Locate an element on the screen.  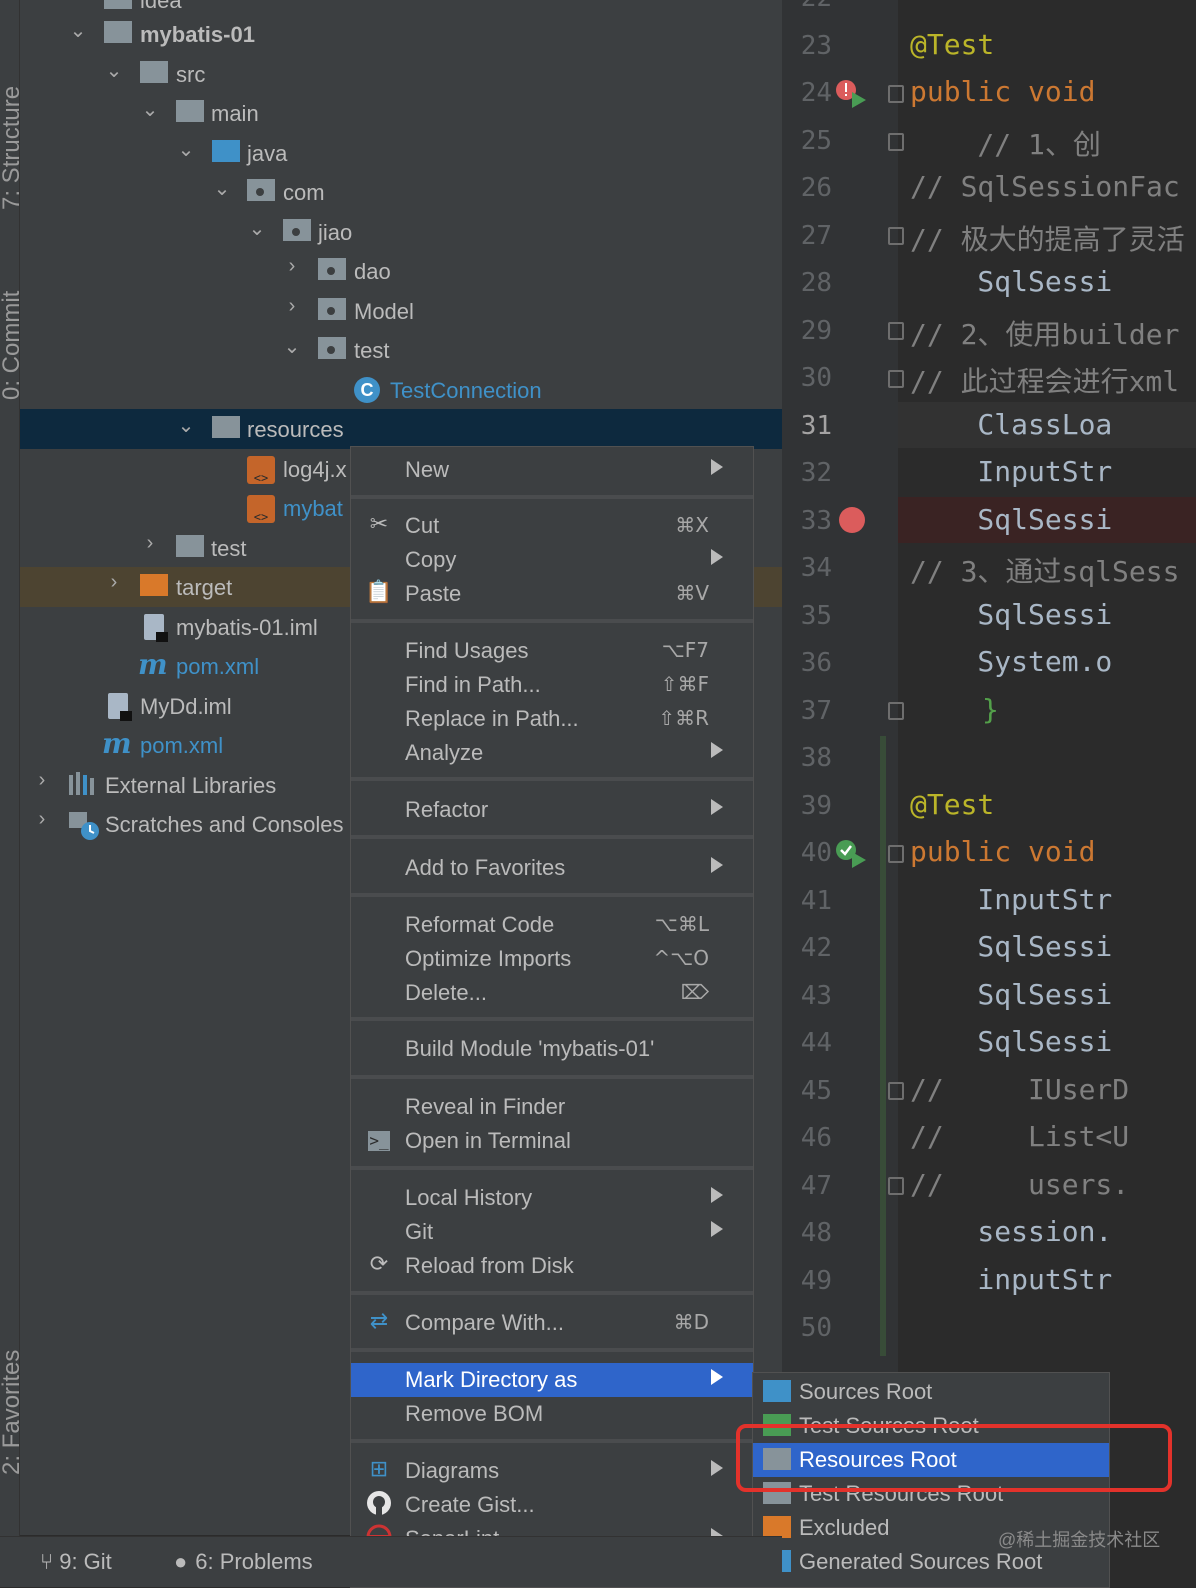
menu-item-compare-with: ⇄ Compare With... ⌘D is located at coordinates (552, 1323).